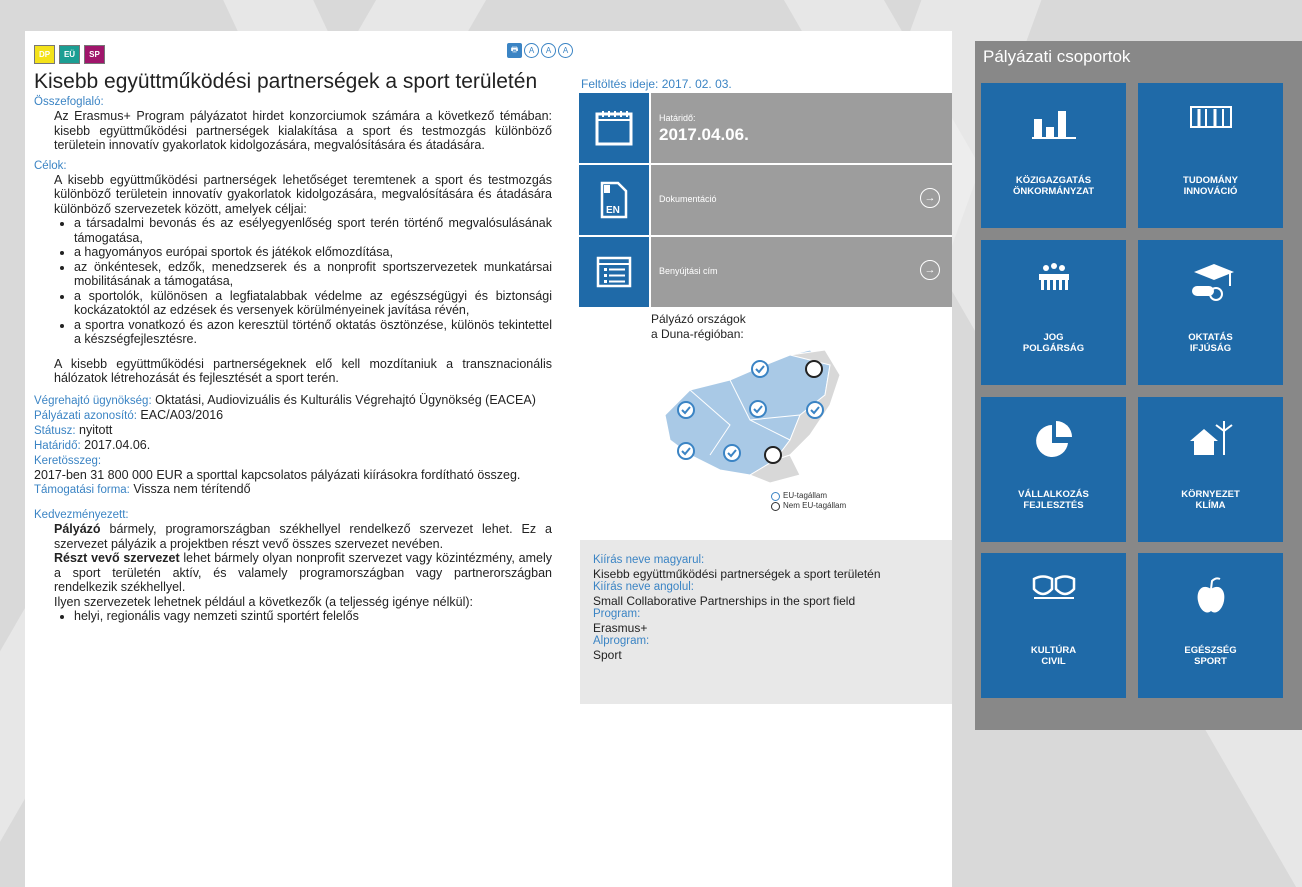 The image size is (1302, 887). I want to click on tile-label-line1: TUDOMÁNY, so click(1210, 180).